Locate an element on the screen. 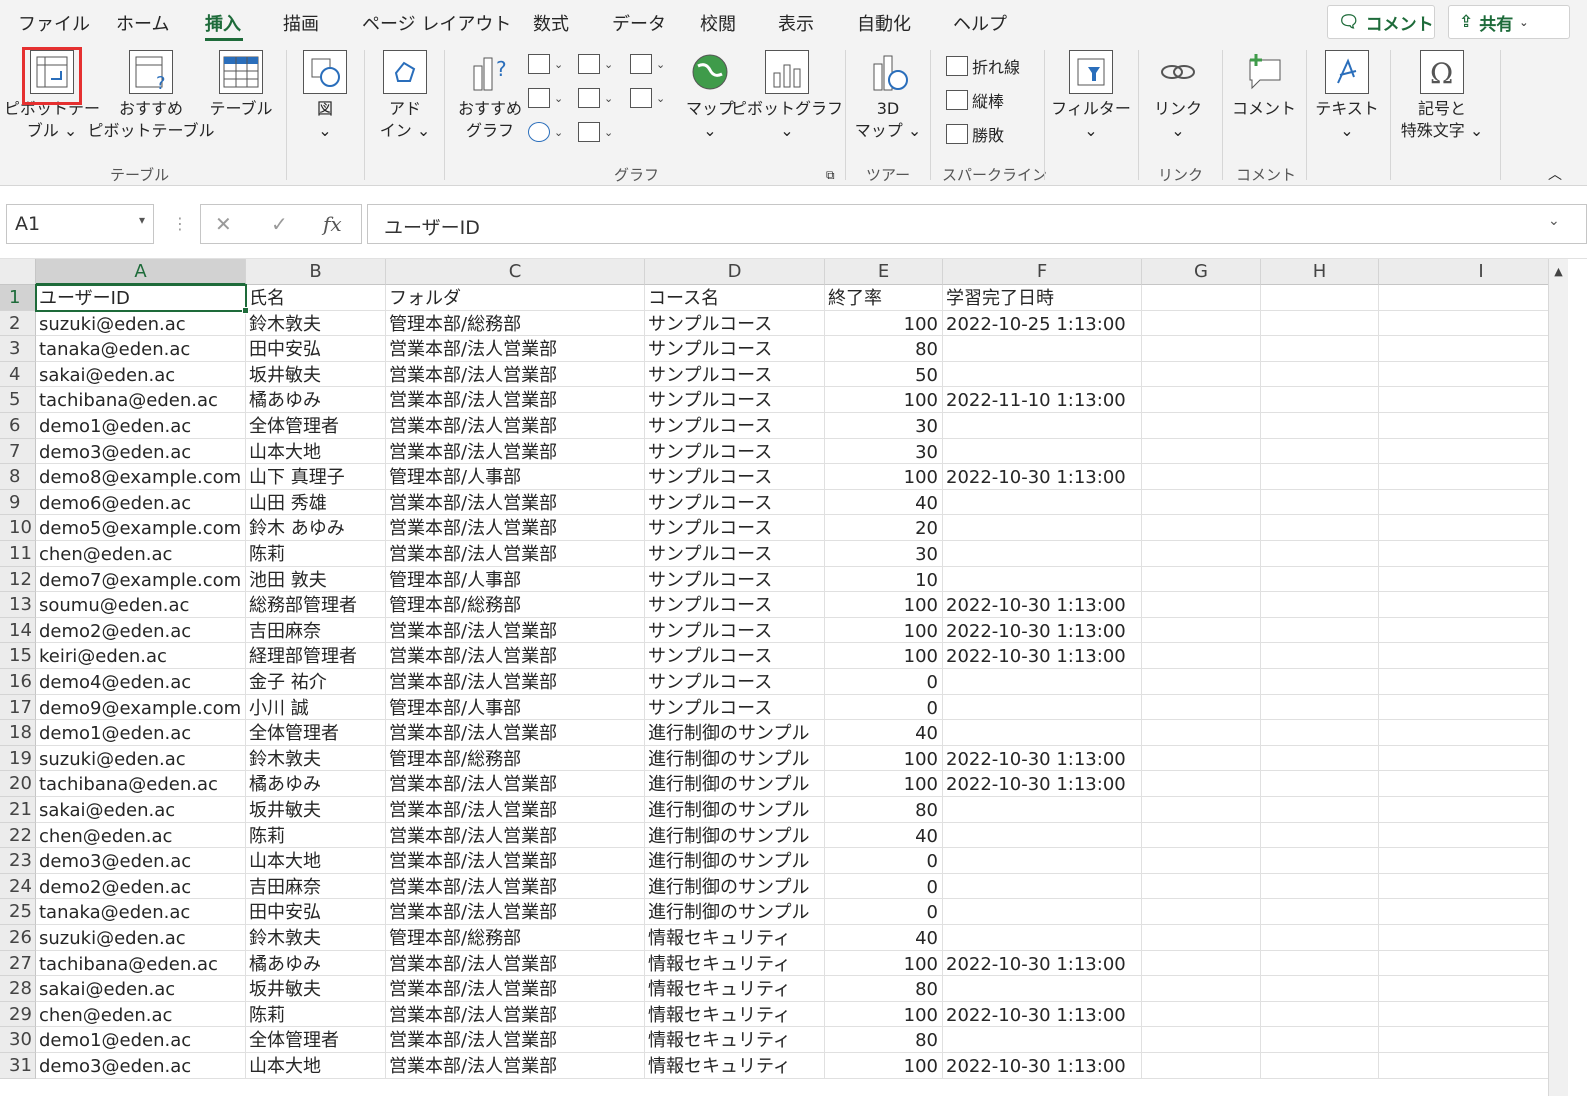  cell-b26: 鈴木敦夫 is located at coordinates (316, 938).